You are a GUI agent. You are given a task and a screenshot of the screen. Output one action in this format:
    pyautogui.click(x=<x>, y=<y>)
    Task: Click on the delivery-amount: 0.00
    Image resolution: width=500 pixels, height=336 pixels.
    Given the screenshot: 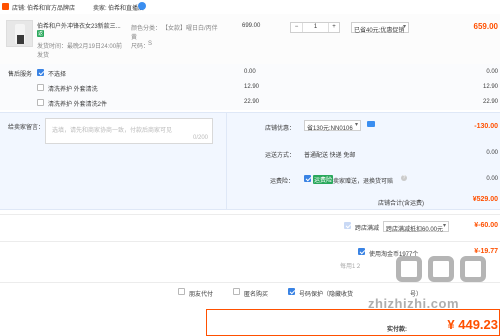 What is the action you would take?
    pyautogui.click(x=492, y=153)
    